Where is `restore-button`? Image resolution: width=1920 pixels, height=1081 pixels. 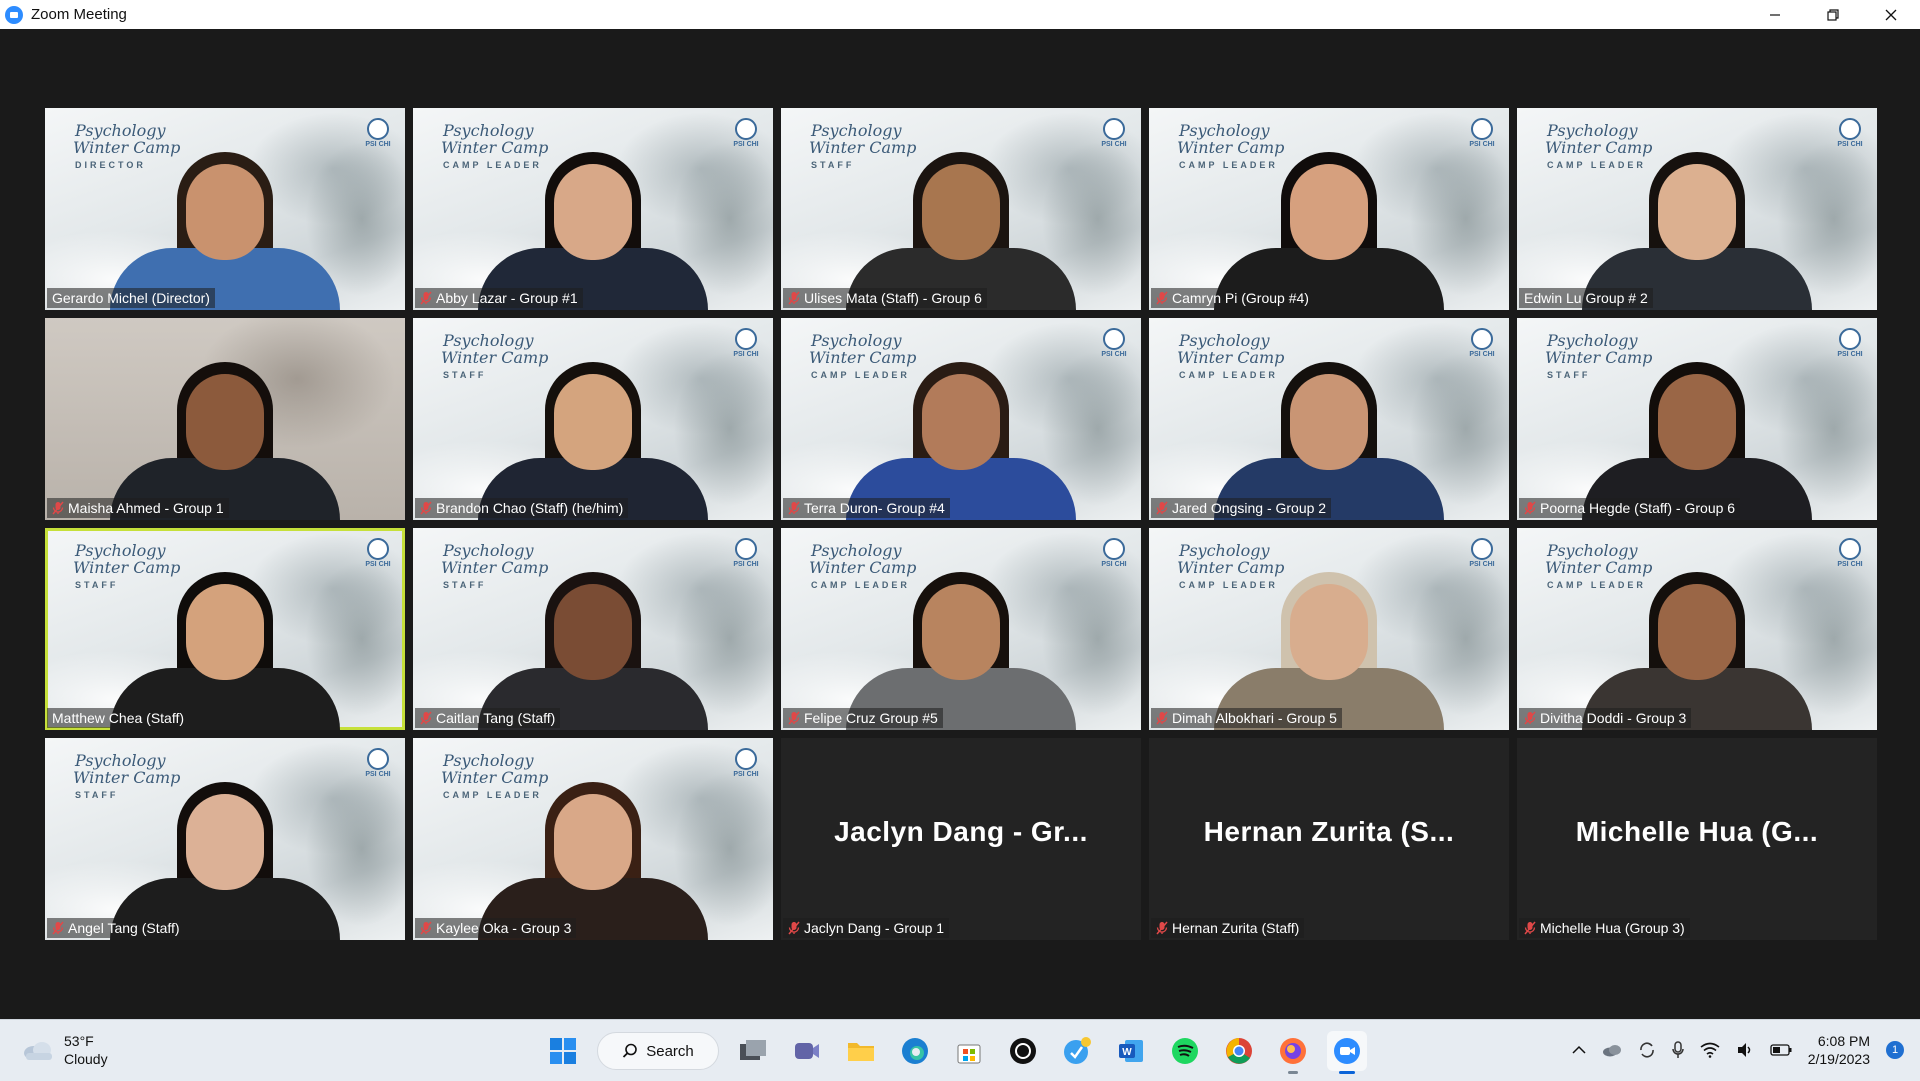
restore-button is located at coordinates (1833, 14).